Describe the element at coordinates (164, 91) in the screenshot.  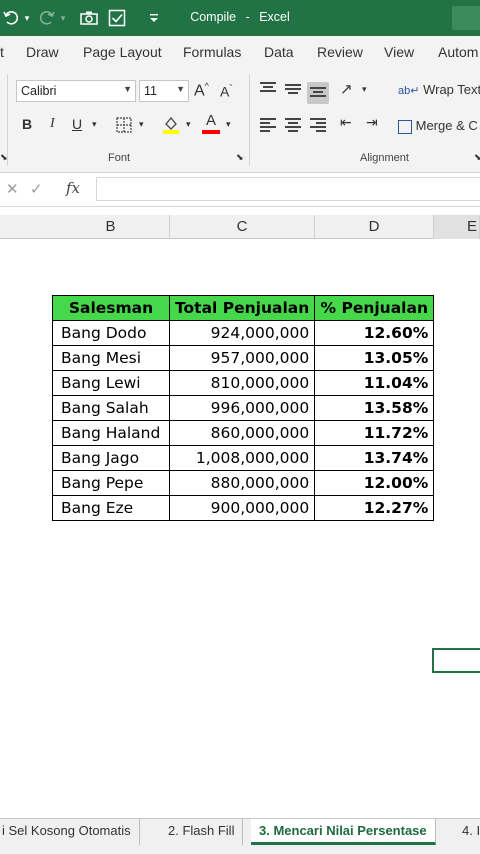
I see `font-size-select: 11 ▼` at that location.